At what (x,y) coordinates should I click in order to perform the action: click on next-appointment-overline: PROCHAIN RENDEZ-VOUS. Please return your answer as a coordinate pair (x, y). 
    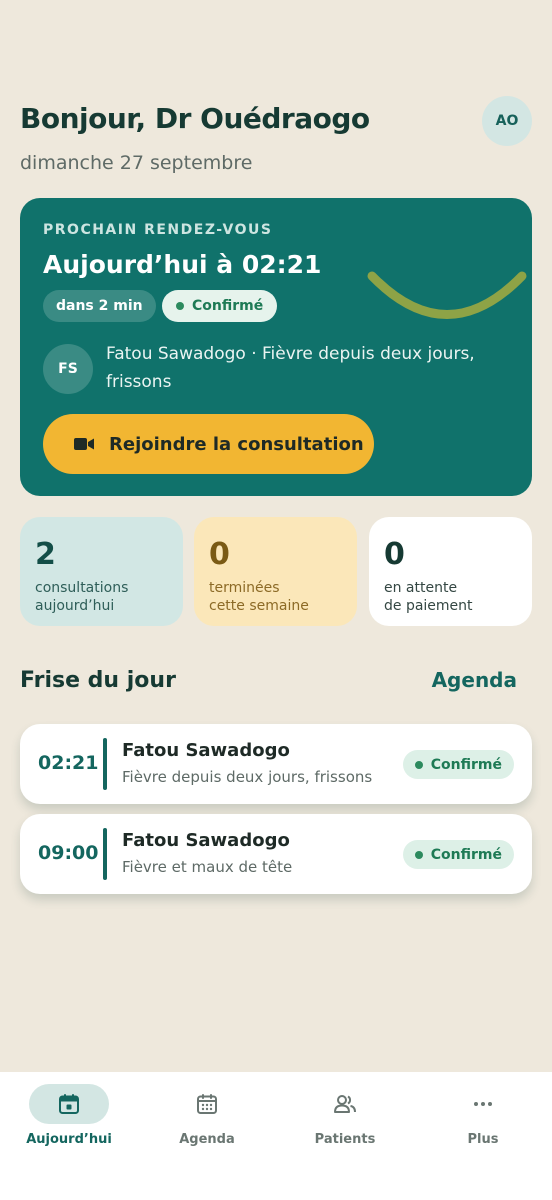
    Looking at the image, I should click on (158, 230).